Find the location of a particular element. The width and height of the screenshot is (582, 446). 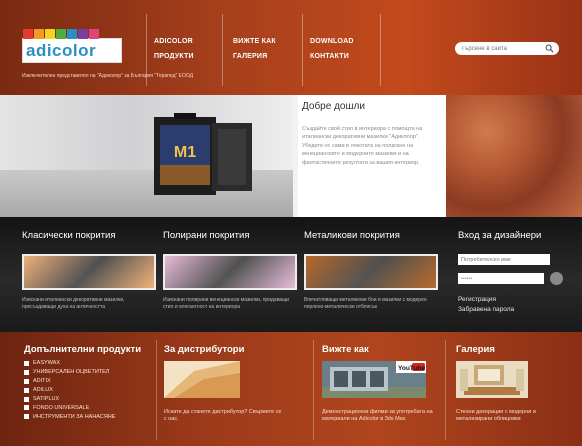

coating-title-classic: Класически покрития is located at coordinates (68, 235).